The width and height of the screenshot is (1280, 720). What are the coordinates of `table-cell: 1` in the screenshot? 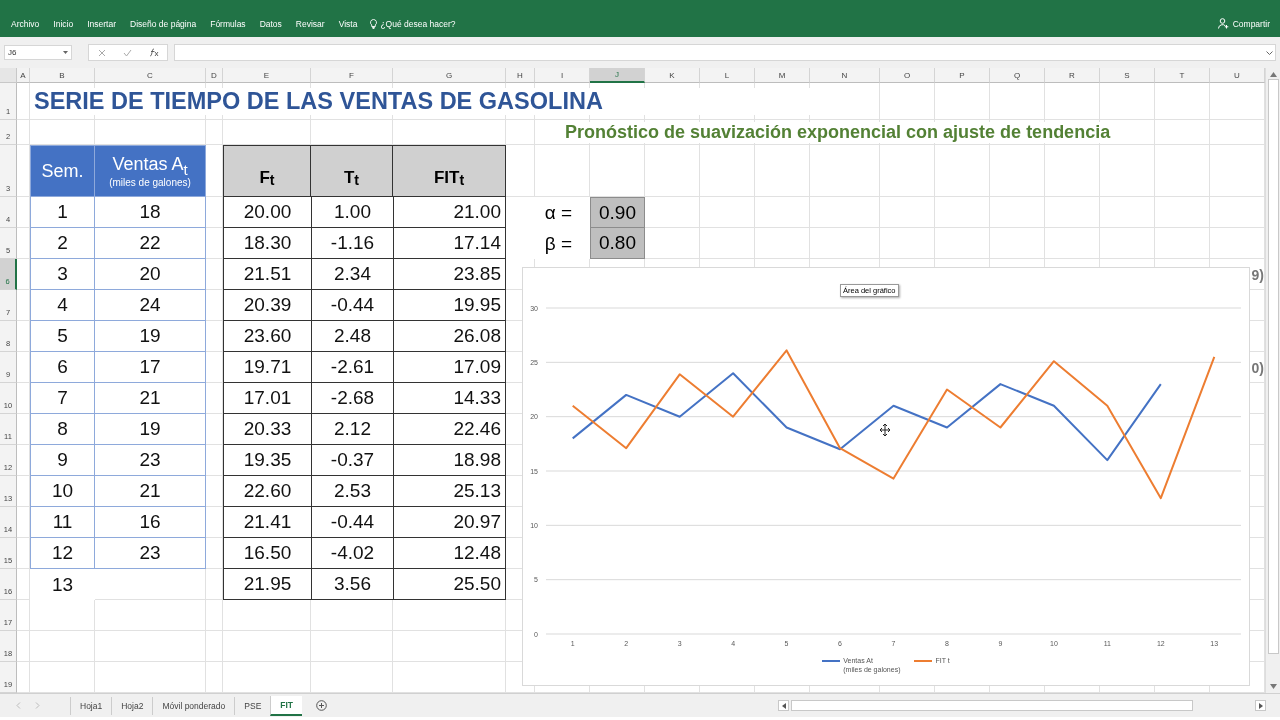 It's located at (62, 212).